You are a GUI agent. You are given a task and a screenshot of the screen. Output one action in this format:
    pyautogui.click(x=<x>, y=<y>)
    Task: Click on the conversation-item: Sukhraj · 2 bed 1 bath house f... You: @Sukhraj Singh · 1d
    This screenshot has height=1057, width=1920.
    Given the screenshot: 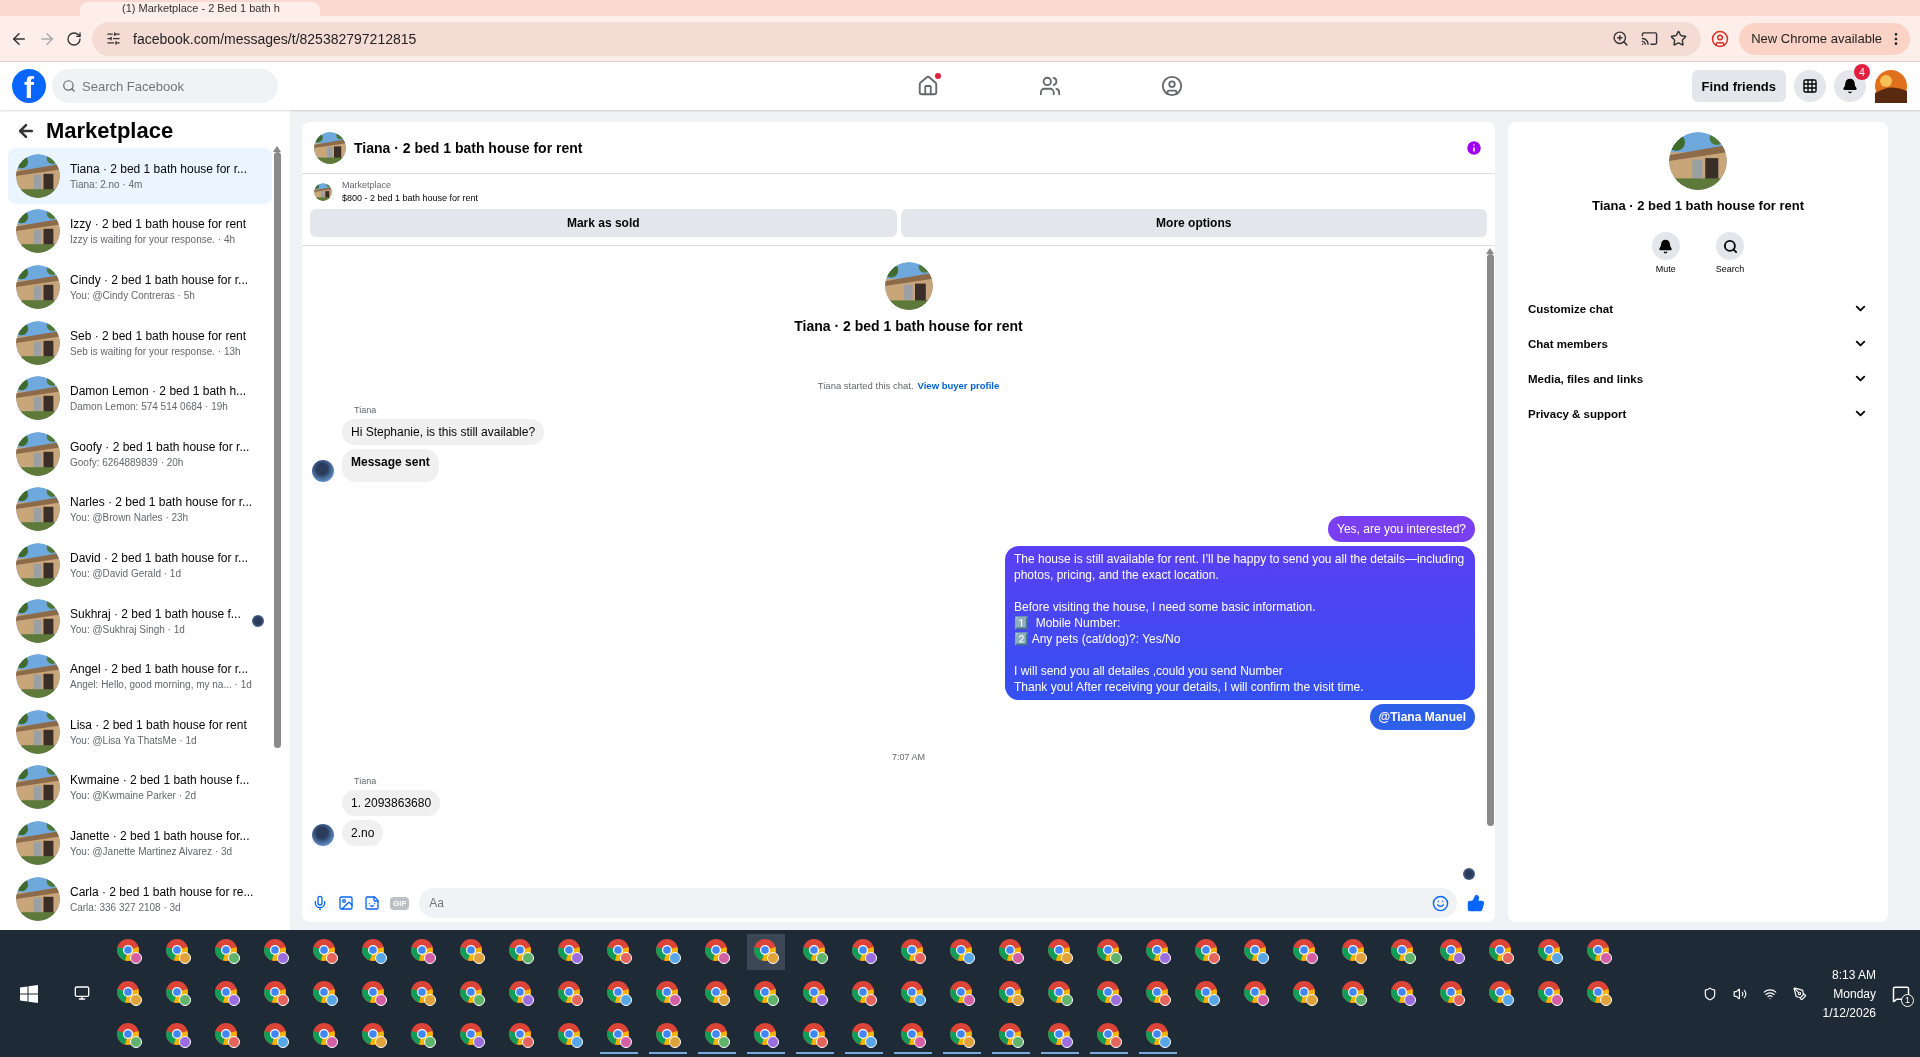 What is the action you would take?
    pyautogui.click(x=140, y=620)
    